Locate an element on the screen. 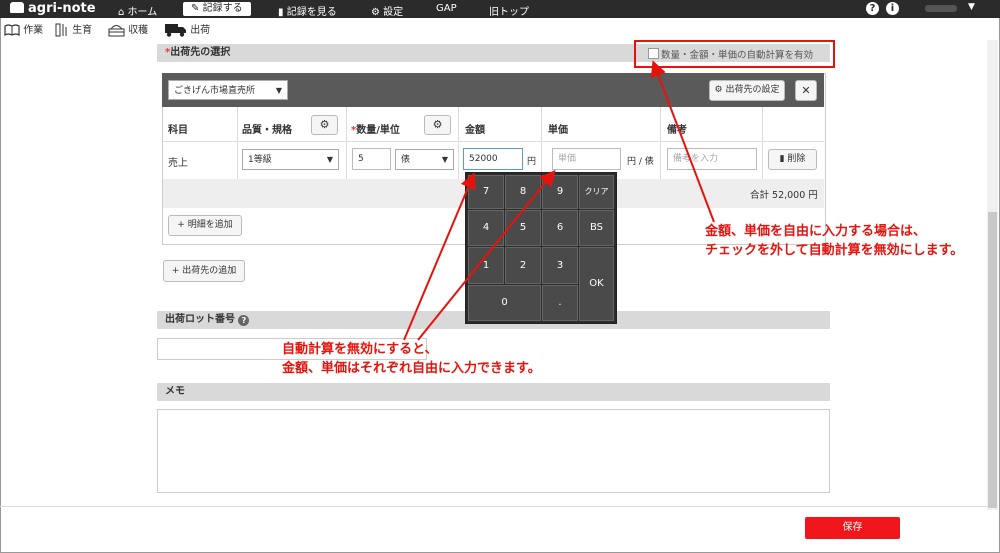  annotation-center: 自動計算を無効にすると、 金額、単価はそれぞれ自由に入力できます。 is located at coordinates (411, 359).